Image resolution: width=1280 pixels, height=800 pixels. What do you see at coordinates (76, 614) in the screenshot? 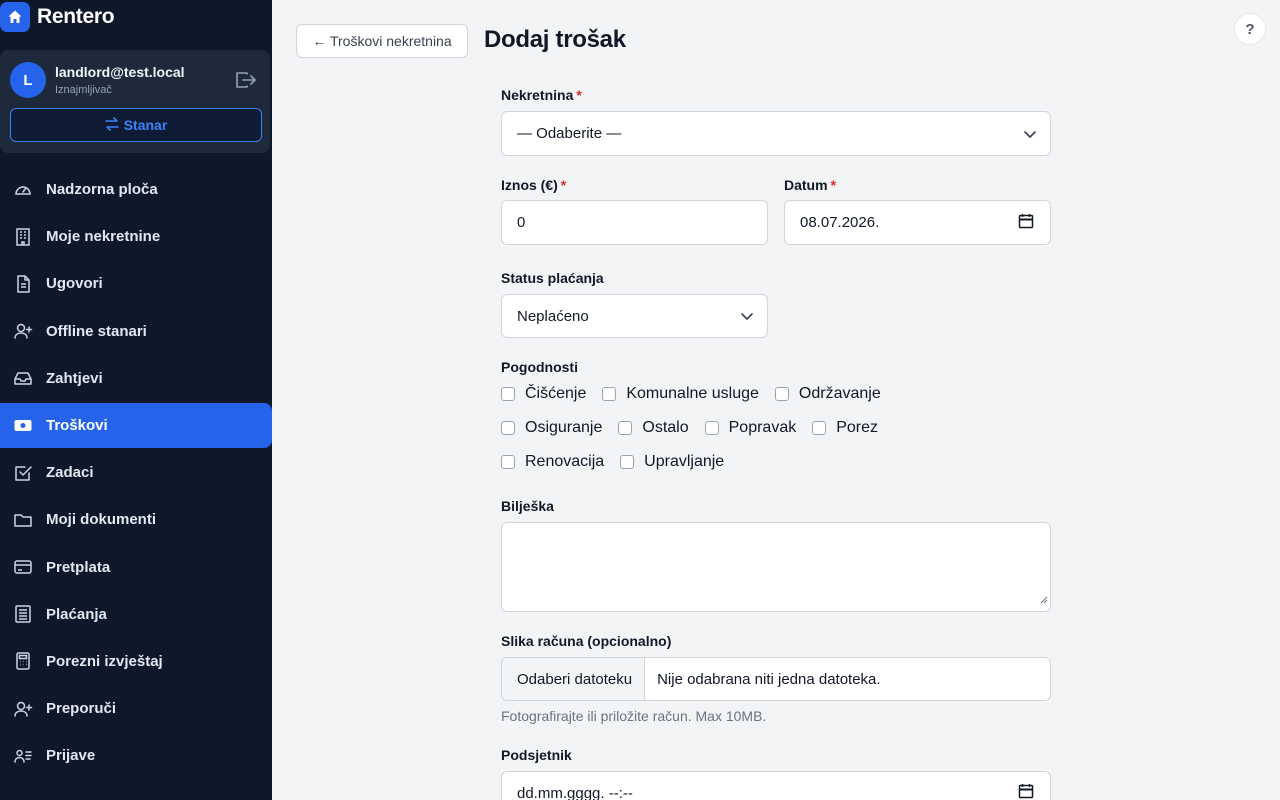
I see `sidebar-item-label: Plaćanja` at bounding box center [76, 614].